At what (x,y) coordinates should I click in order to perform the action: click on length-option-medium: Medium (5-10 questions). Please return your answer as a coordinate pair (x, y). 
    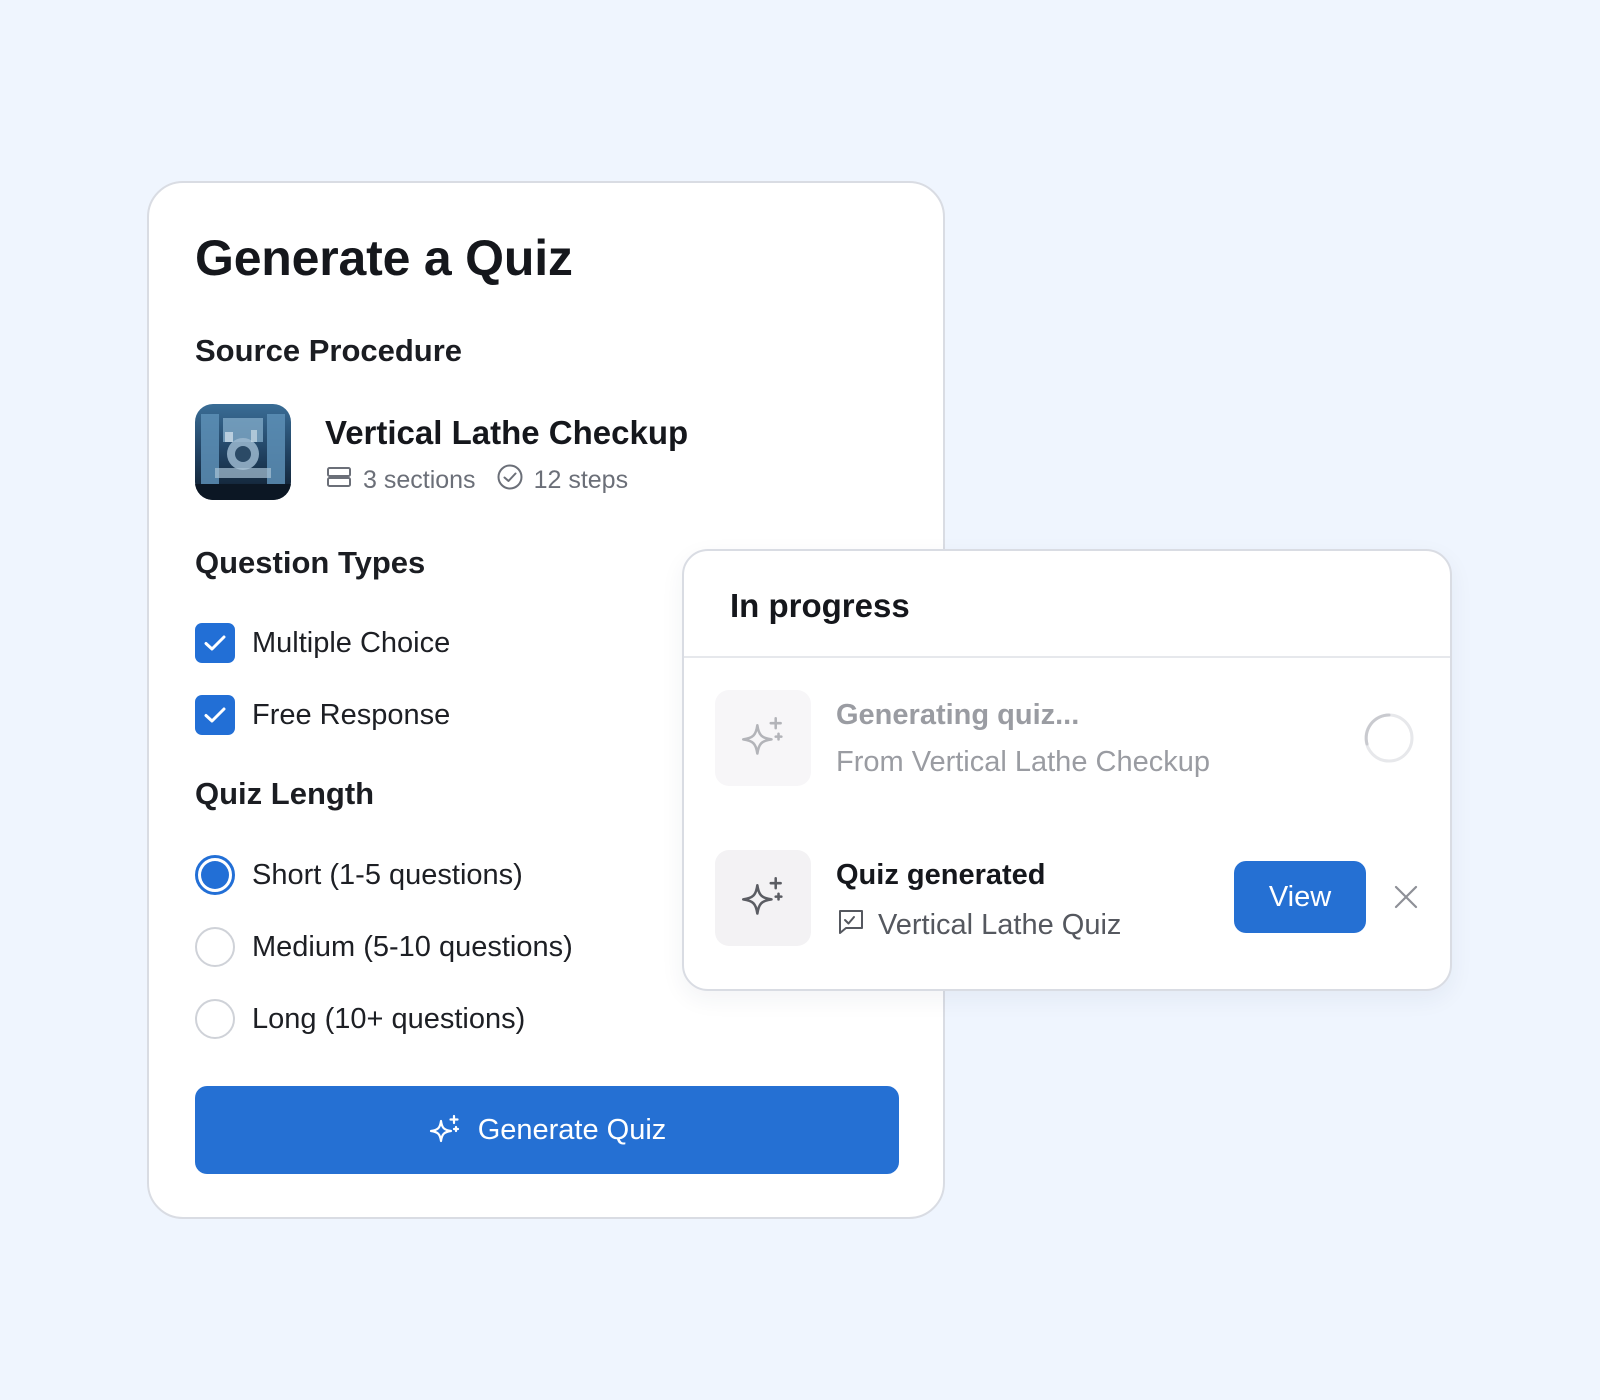
    Looking at the image, I should click on (384, 947).